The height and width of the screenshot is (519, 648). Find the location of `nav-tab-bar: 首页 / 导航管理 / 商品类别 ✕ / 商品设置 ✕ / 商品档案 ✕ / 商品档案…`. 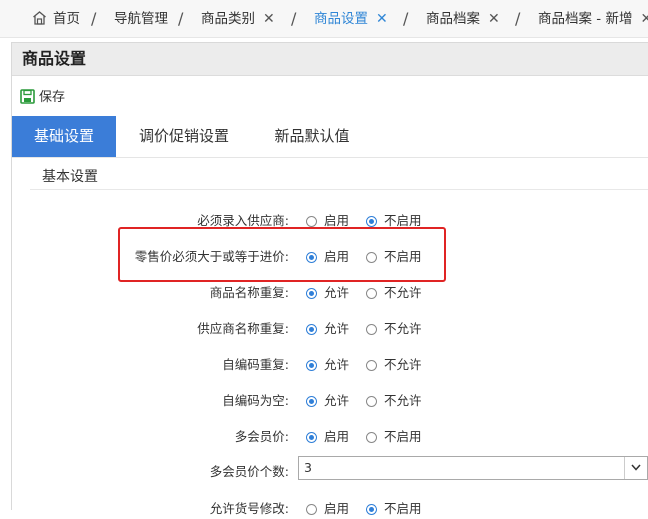

nav-tab-bar: 首页 / 导航管理 / 商品类别 ✕ / 商品设置 ✕ / 商品档案 ✕ / 商品档案… is located at coordinates (324, 19).